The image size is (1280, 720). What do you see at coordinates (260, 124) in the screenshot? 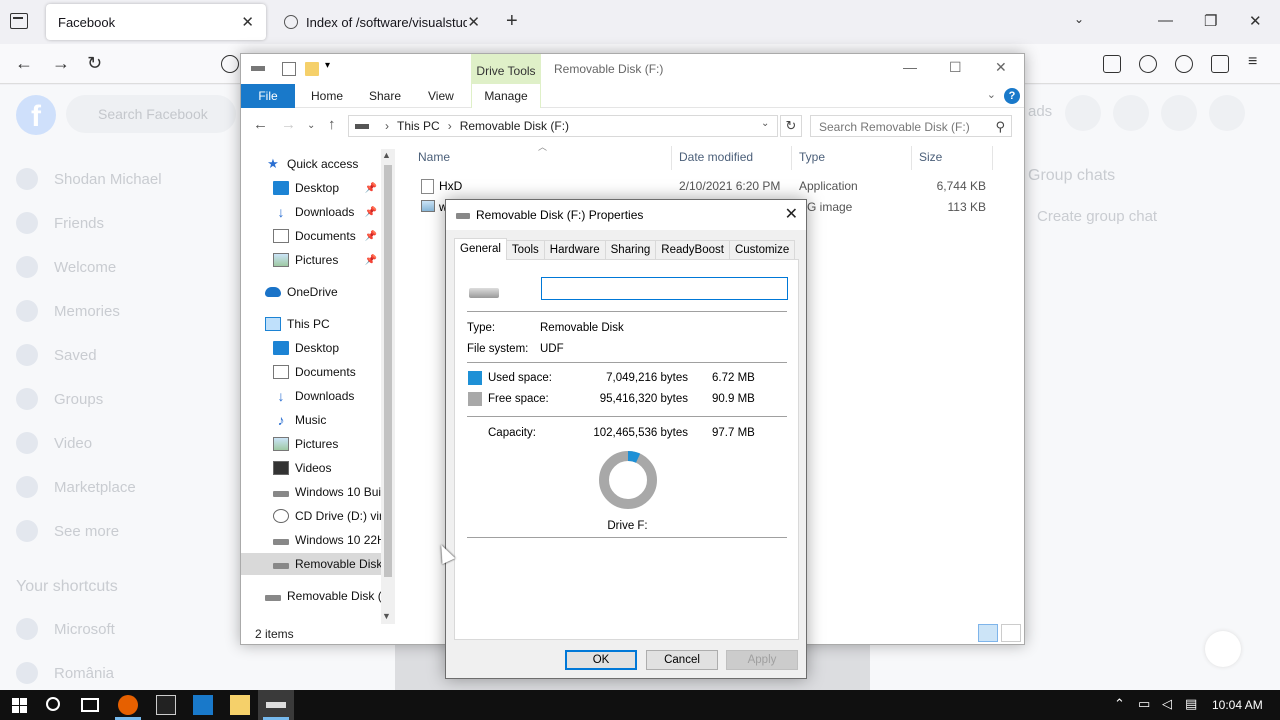
I see `explorer-back-button: ←` at bounding box center [260, 124].